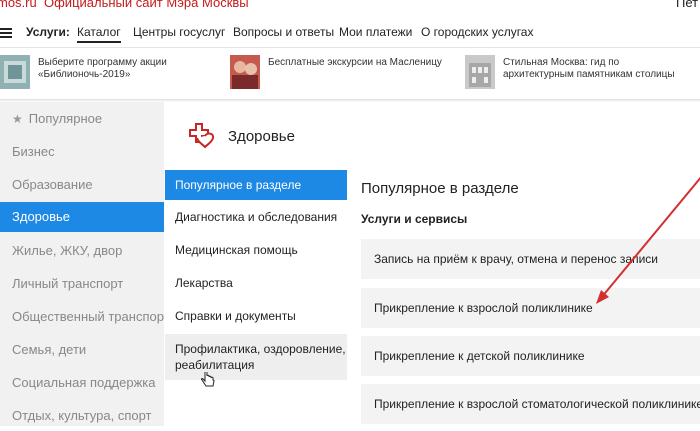  I want to click on category-popular: ★ Популярное, so click(82, 119).